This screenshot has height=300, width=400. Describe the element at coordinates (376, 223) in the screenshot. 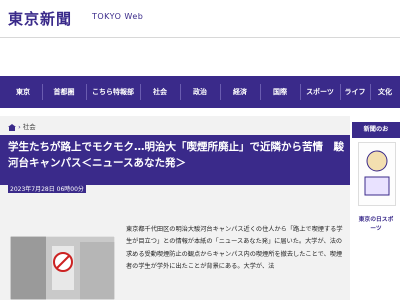

I see `sidebar-promo-caption: 東京の日スポーツ` at that location.